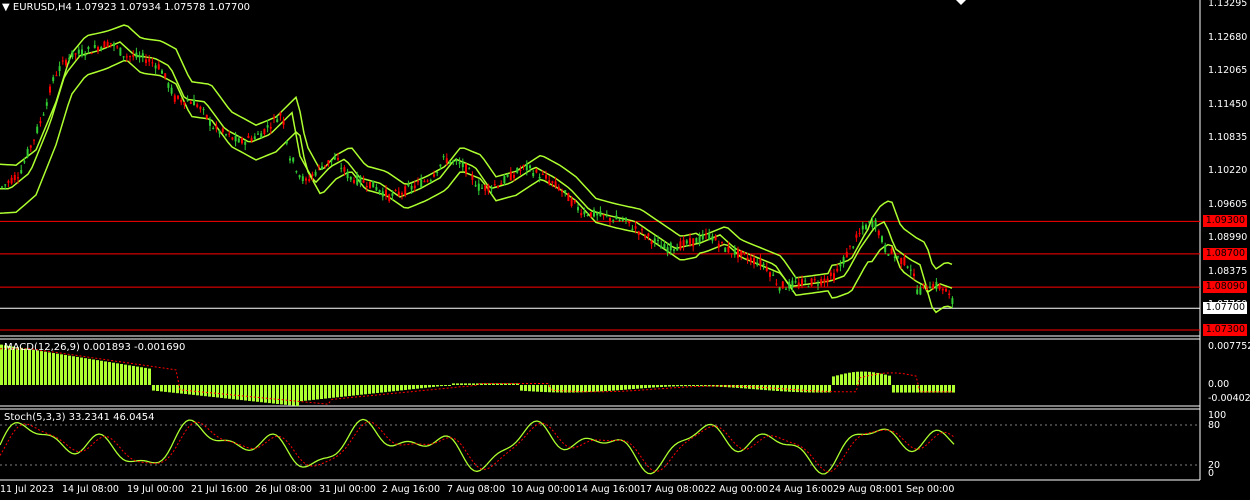  What do you see at coordinates (543, 489) in the screenshot?
I see `time-tick: 10 Aug 00:00` at bounding box center [543, 489].